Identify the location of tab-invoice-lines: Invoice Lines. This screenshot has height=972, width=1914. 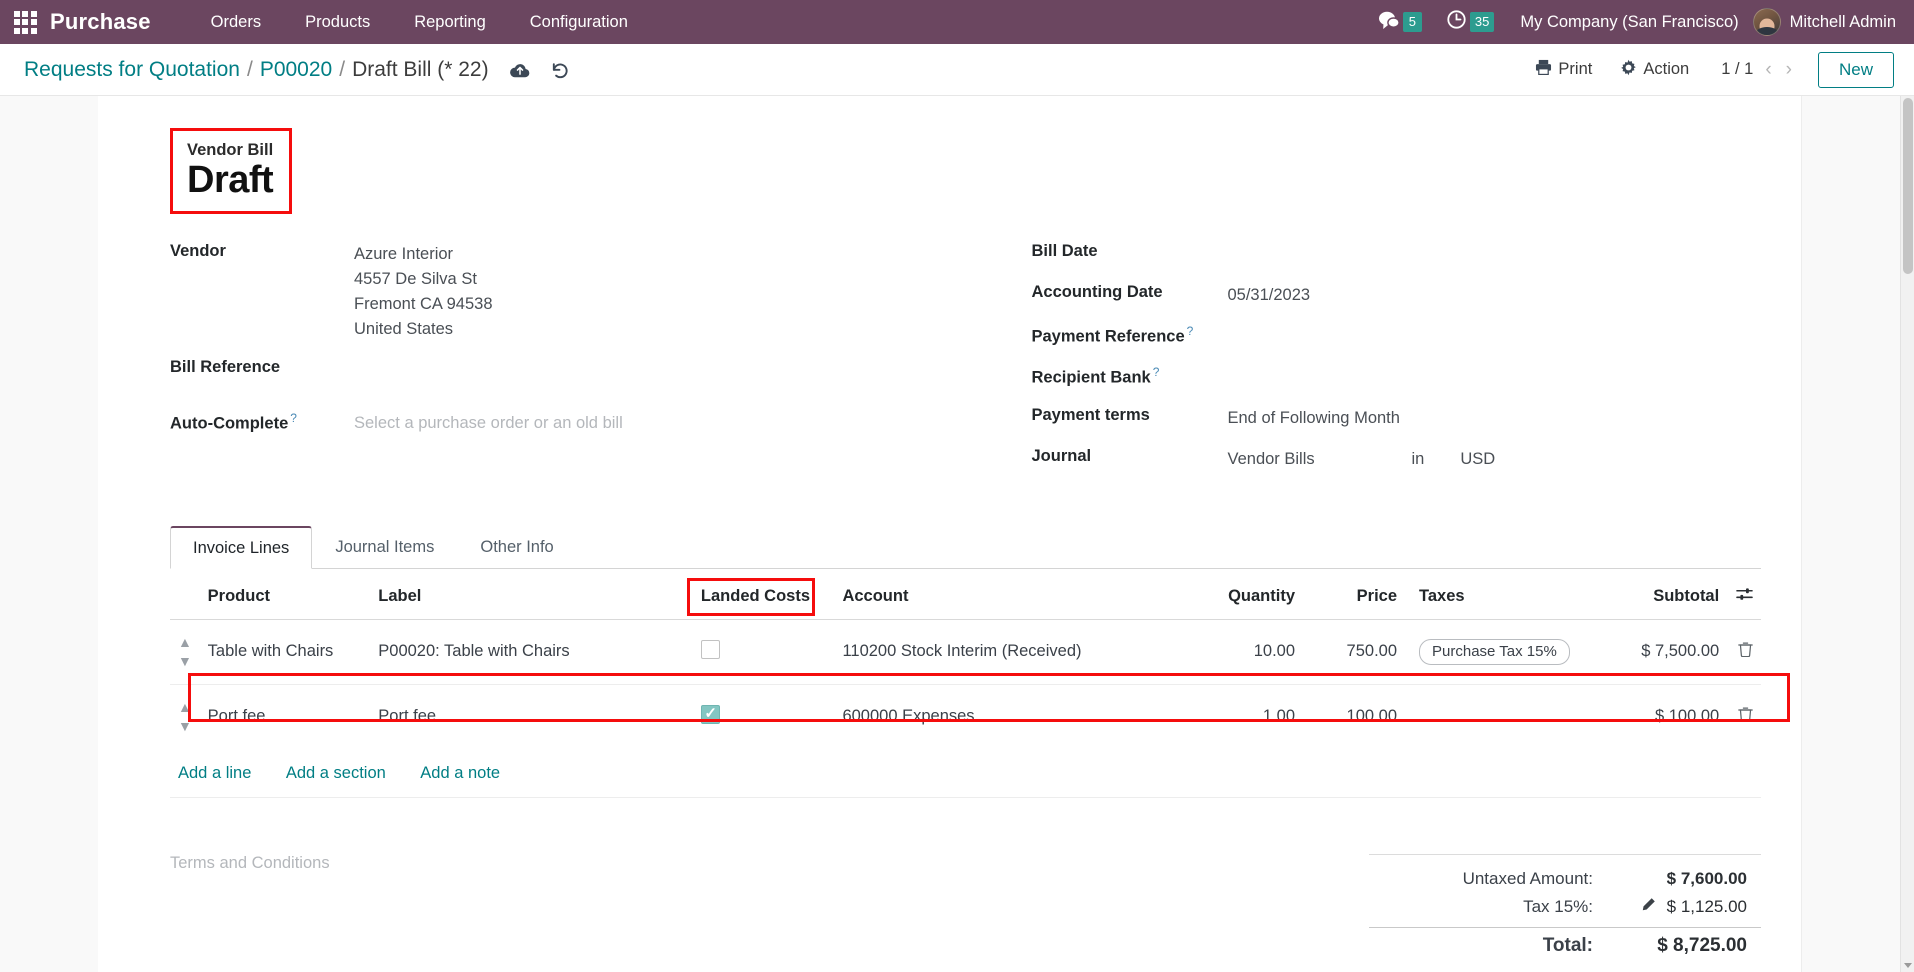
(241, 547).